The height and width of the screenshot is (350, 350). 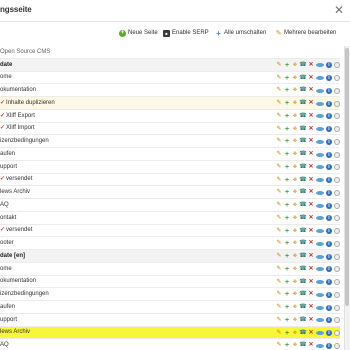 What do you see at coordinates (170, 116) in the screenshot?
I see `tree-row: ✓Xliff Export ✎ + ✥ ☎ ✕ i` at bounding box center [170, 116].